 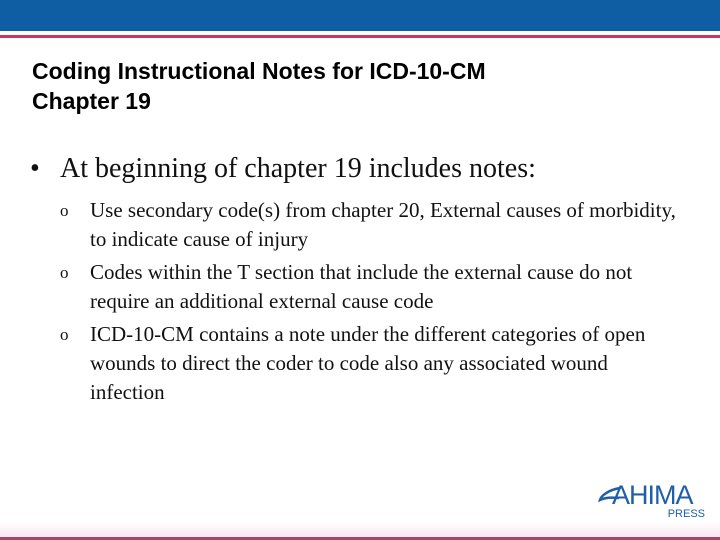 What do you see at coordinates (360, 529) in the screenshot?
I see `footer-fade` at bounding box center [360, 529].